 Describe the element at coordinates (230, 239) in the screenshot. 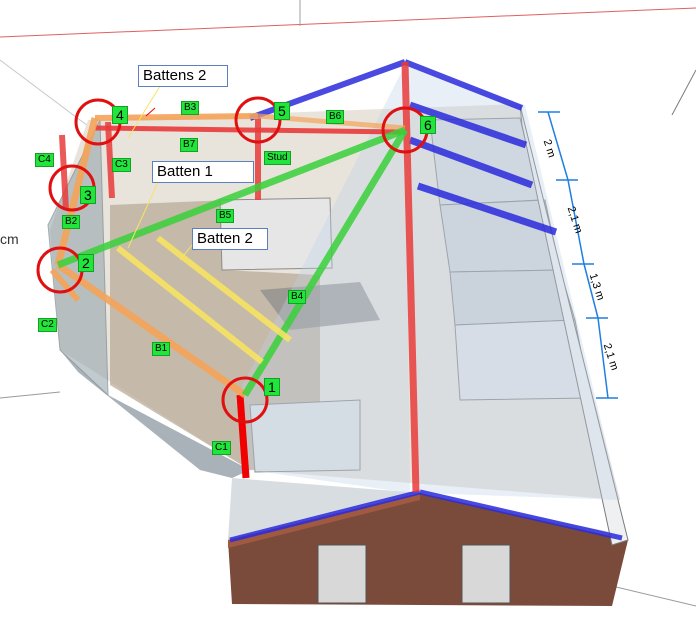

I see `callout-batten-2: Batten 2` at that location.